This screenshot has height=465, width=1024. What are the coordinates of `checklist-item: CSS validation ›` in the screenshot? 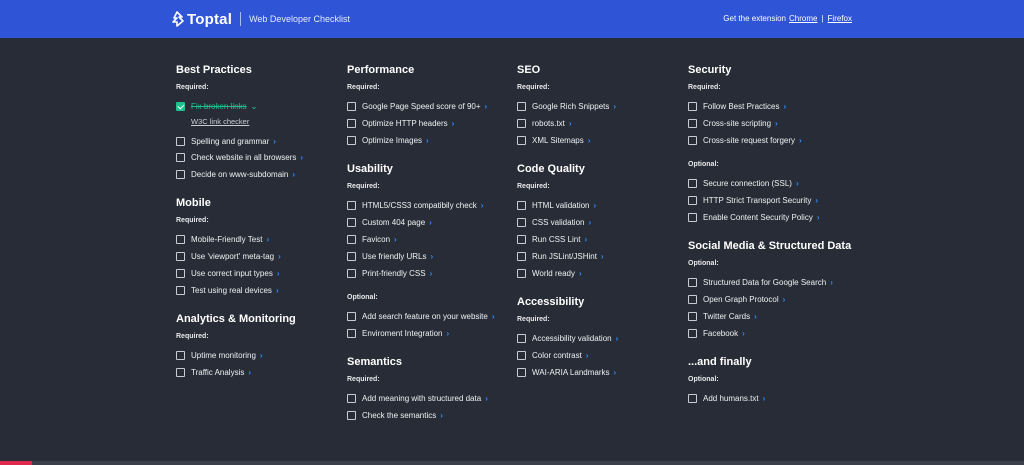 It's located at (554, 222).